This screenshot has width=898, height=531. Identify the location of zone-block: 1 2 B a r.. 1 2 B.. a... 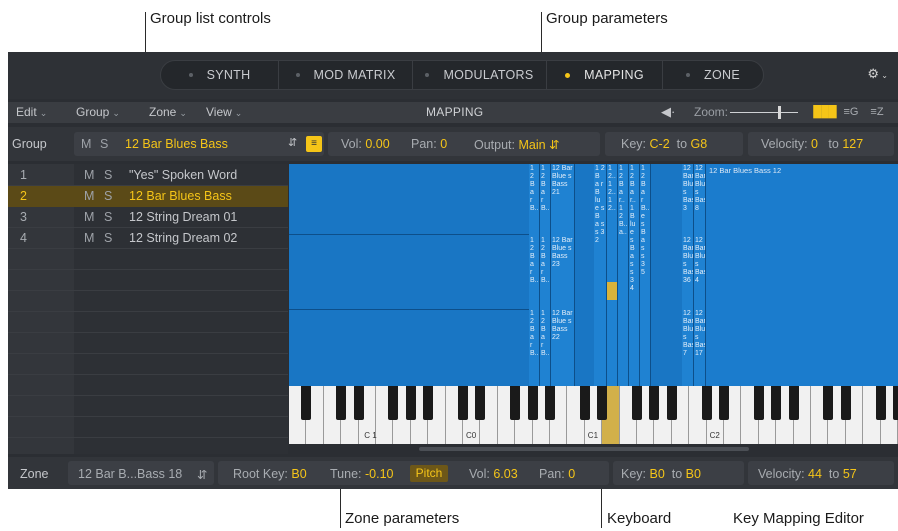
(623, 275).